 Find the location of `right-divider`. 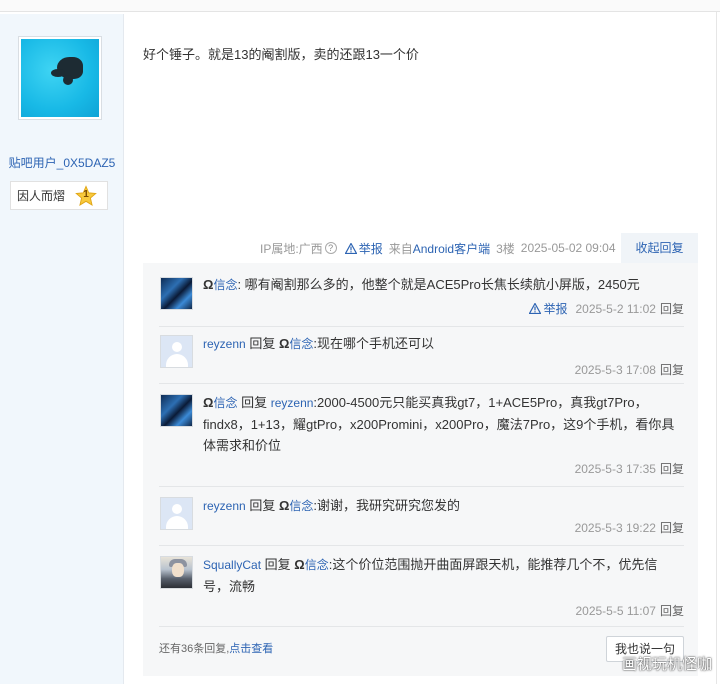

right-divider is located at coordinates (716, 348).